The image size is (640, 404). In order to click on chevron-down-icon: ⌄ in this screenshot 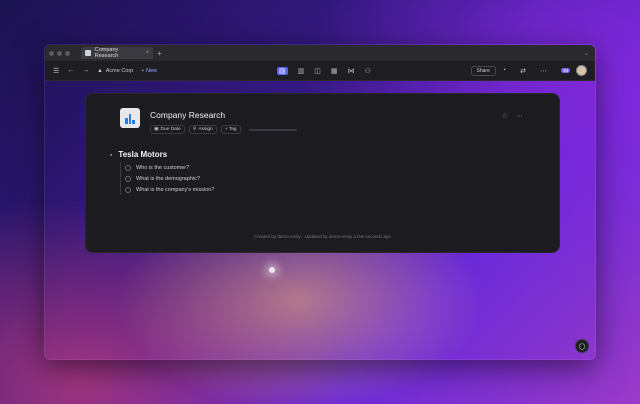, I will do `click(586, 53)`.